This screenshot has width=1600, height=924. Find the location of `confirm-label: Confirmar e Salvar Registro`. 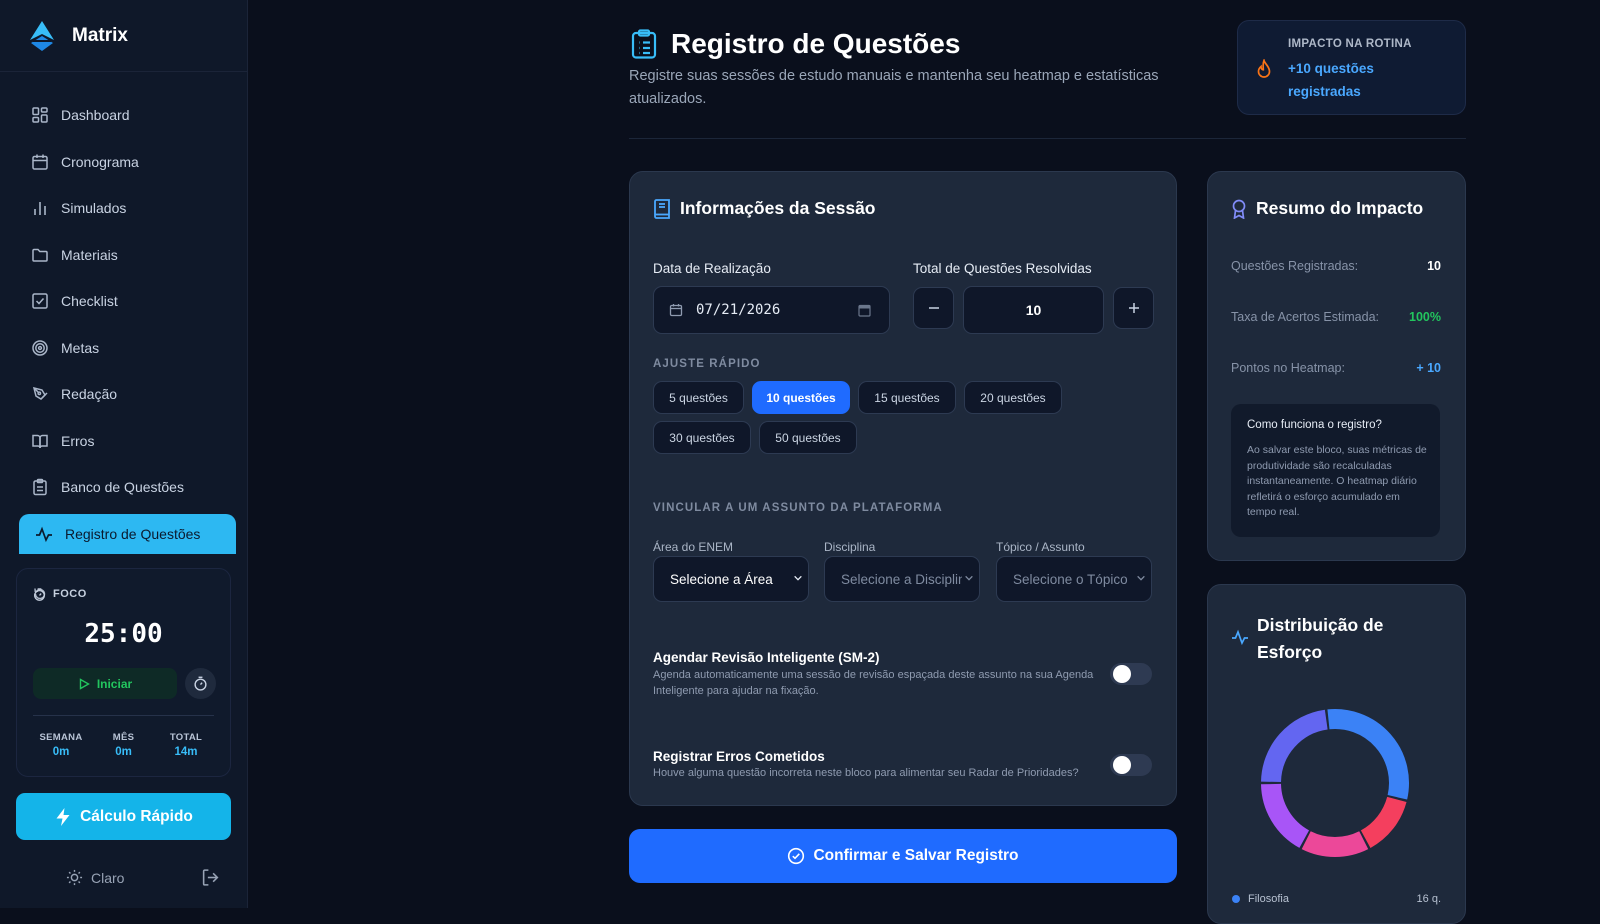

confirm-label: Confirmar e Salvar Registro is located at coordinates (916, 855).